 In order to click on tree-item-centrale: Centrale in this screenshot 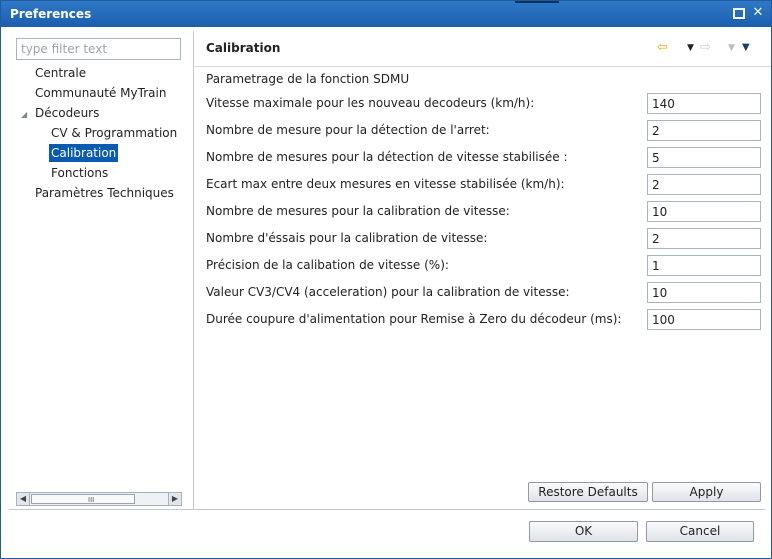, I will do `click(60, 73)`.